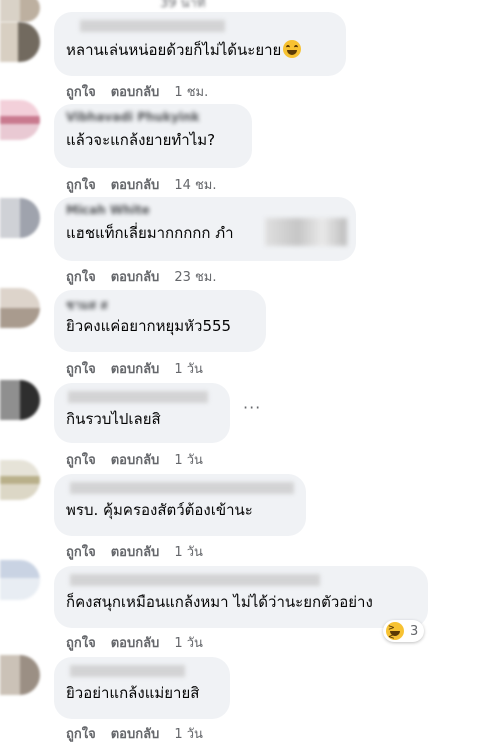  Describe the element at coordinates (195, 276) in the screenshot. I see `comment-time: 23 ชม.` at that location.